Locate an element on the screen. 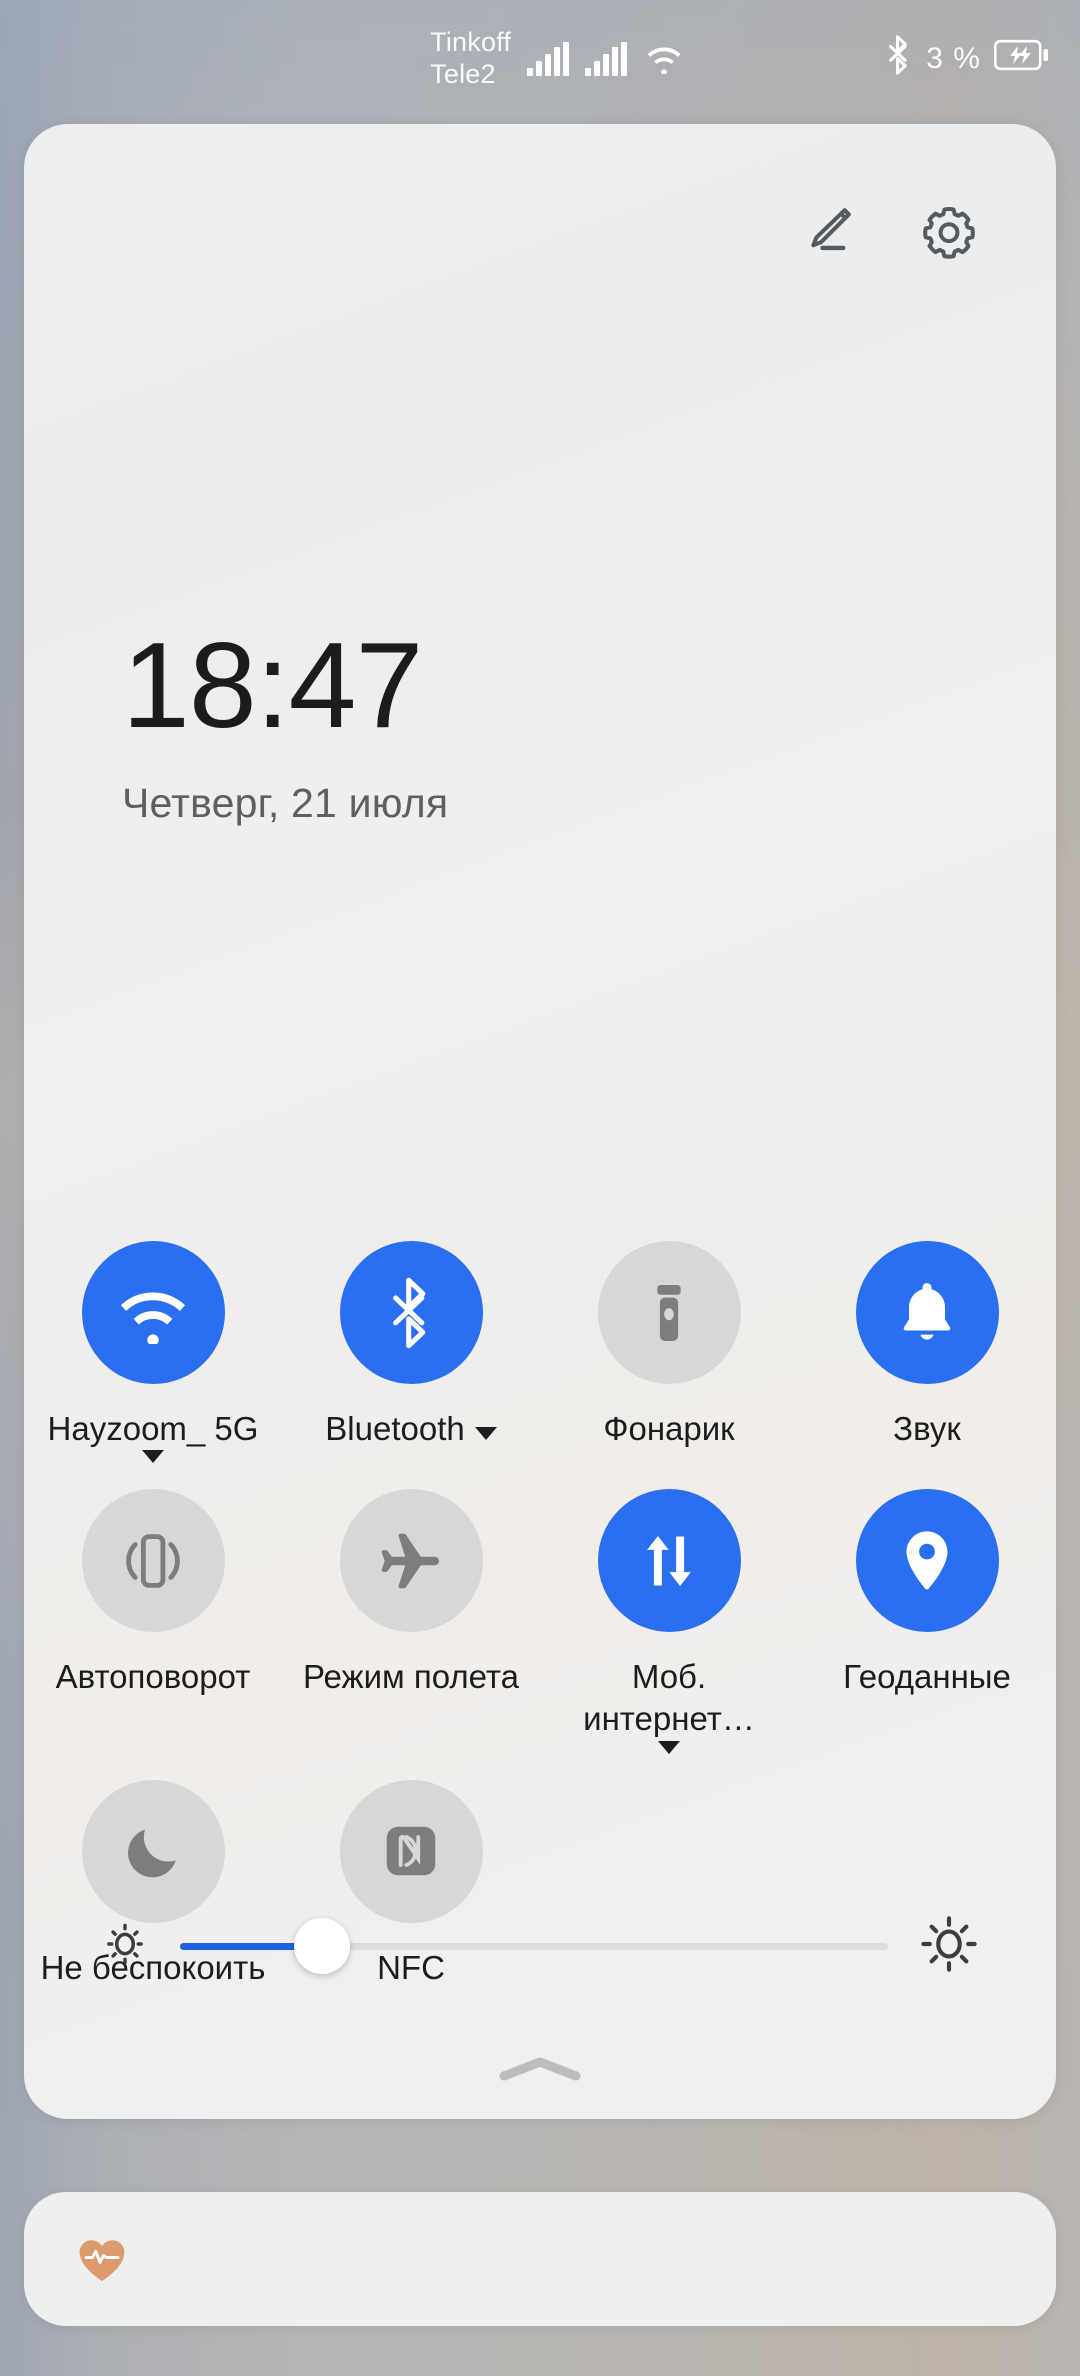 Image resolution: width=1080 pixels, height=2376 pixels. panel-header is located at coordinates (925, 229).